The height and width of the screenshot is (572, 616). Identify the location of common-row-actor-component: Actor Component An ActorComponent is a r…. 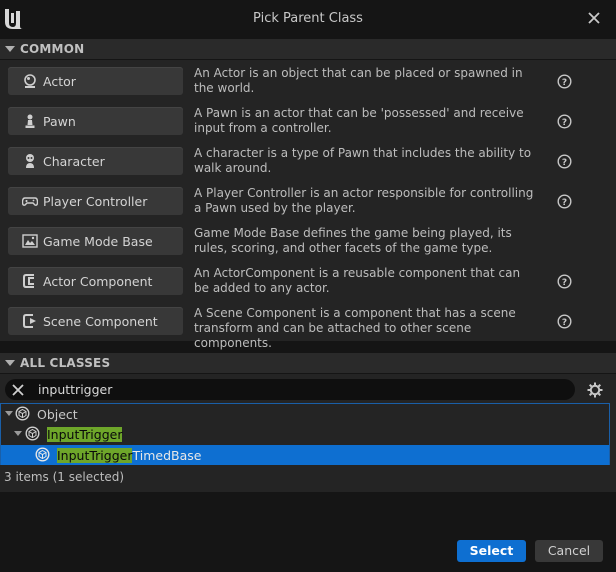
(308, 280).